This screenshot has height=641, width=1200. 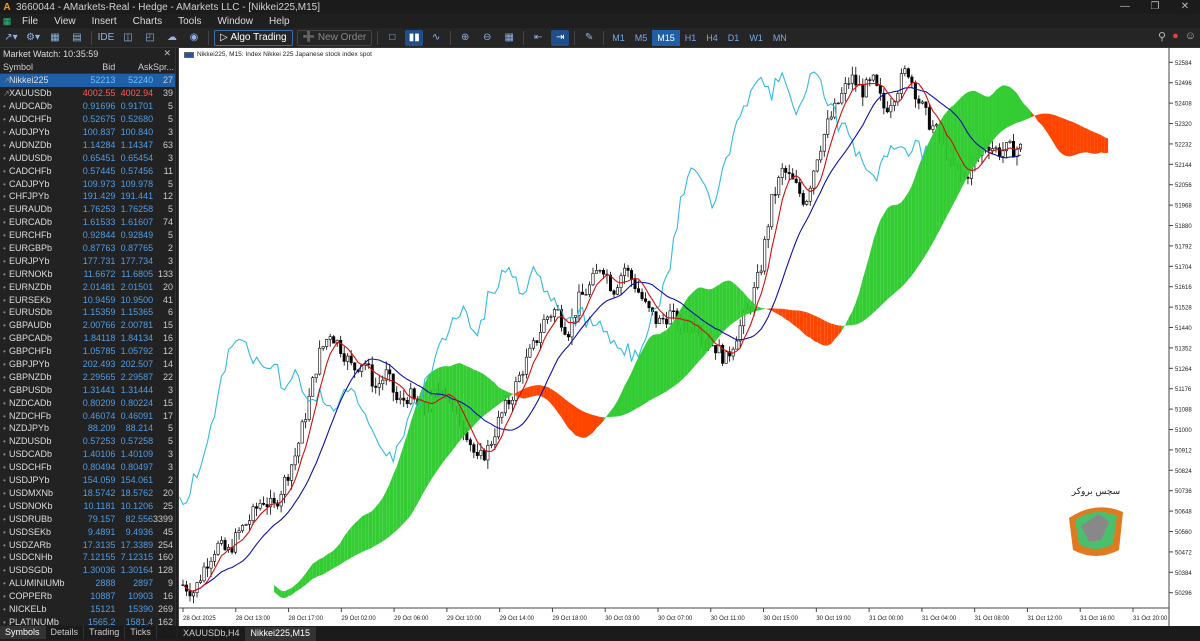 What do you see at coordinates (87, 183) in the screenshot?
I see `market-watch-row: • CADJPYb 109.973 109.978 5` at bounding box center [87, 183].